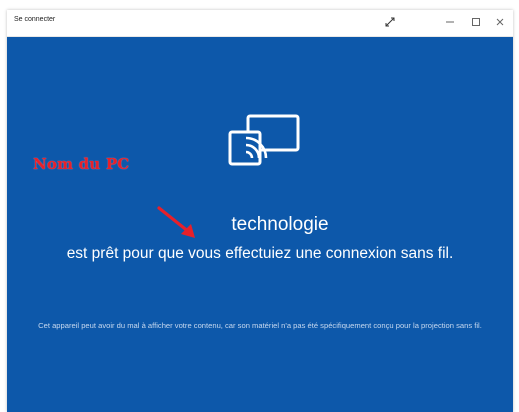 The image size is (519, 412). What do you see at coordinates (280, 224) in the screenshot?
I see `device-name: technologie` at bounding box center [280, 224].